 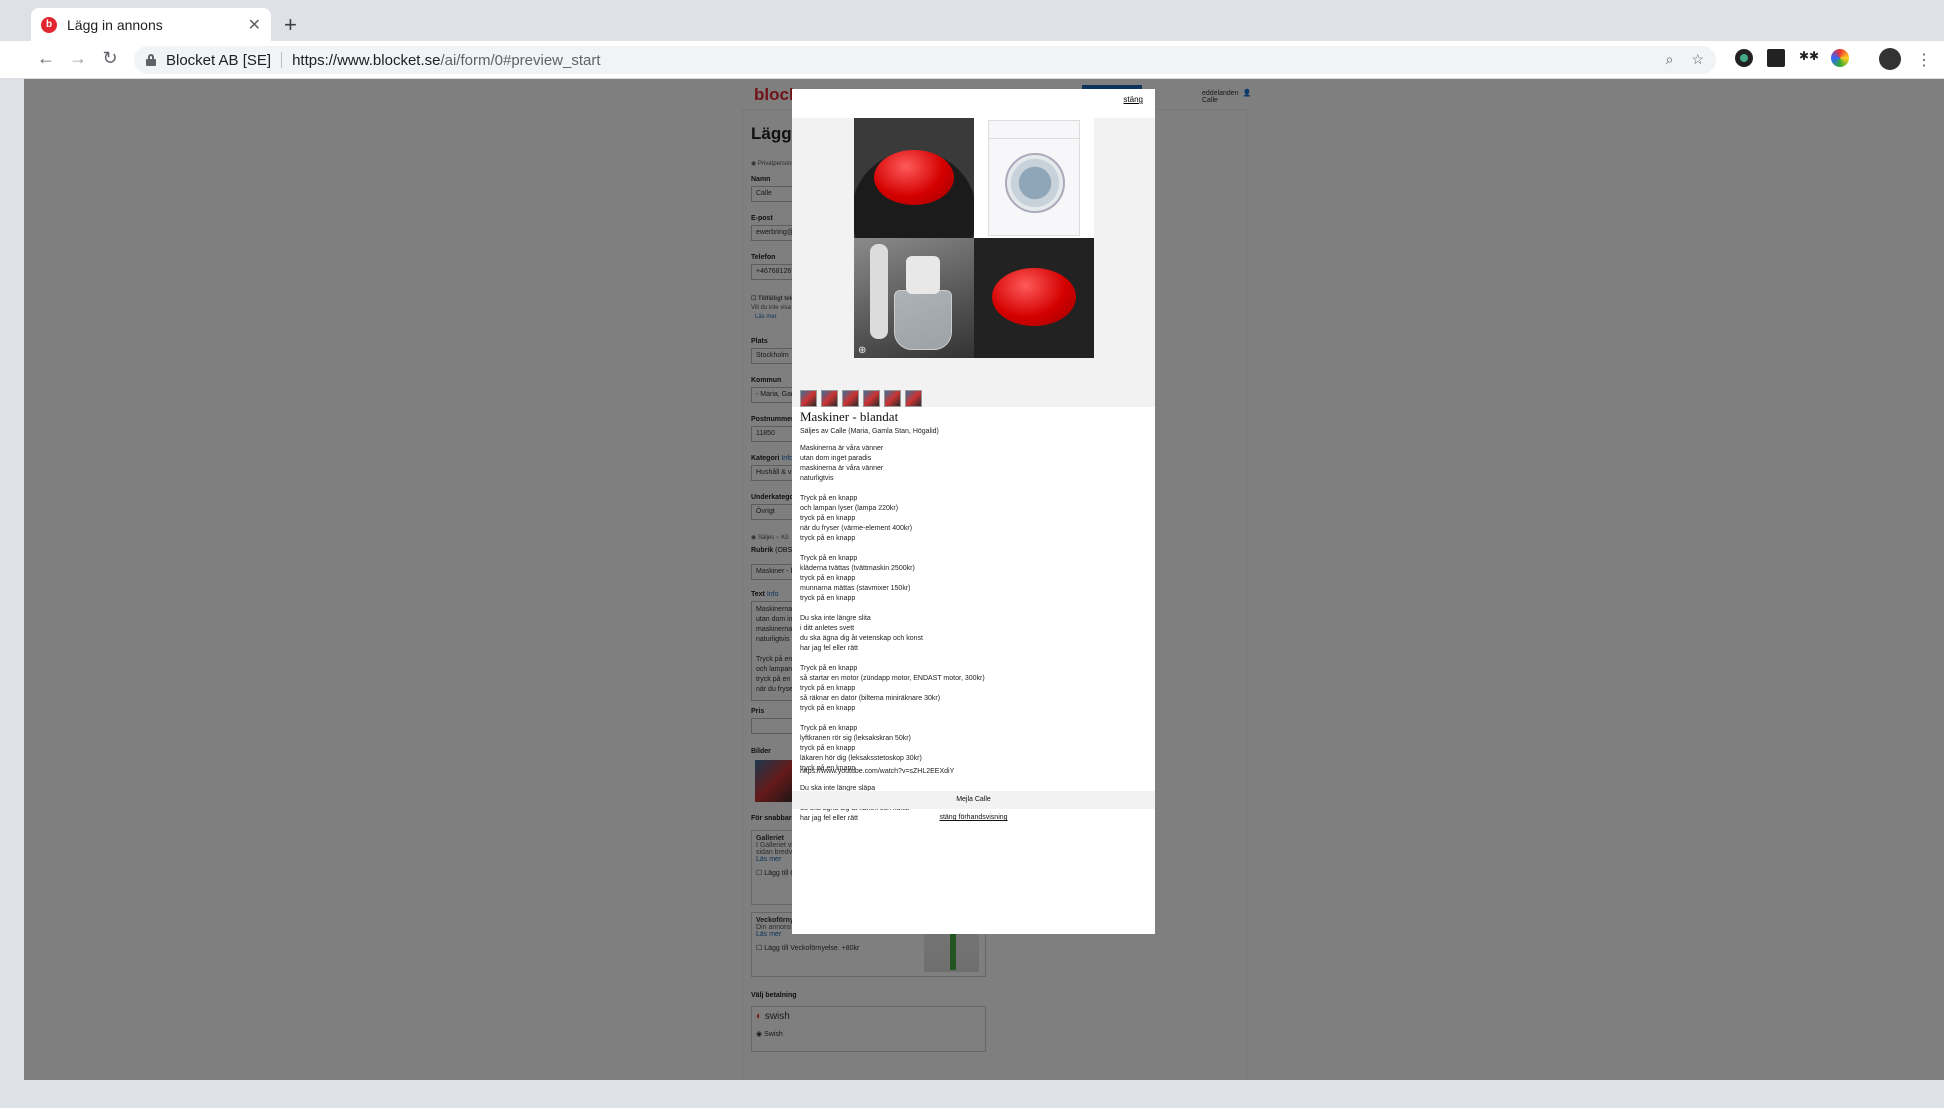 I want to click on photo-washing-machine, so click(x=1034, y=178).